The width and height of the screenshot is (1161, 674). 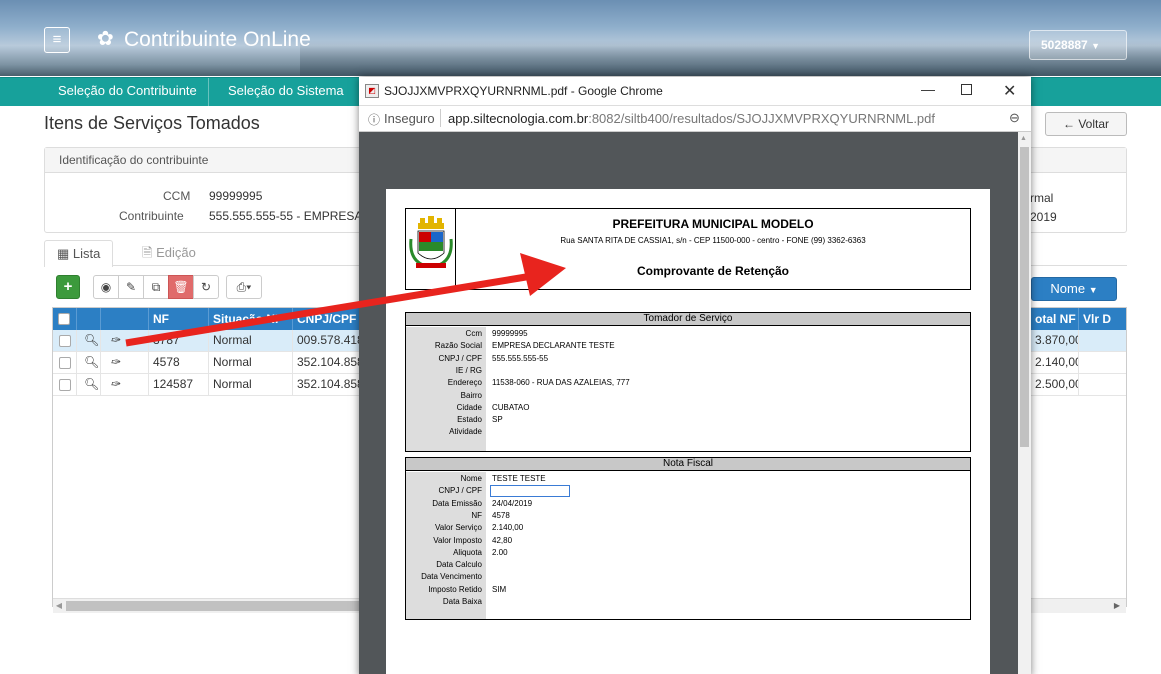 I want to click on annotation-arrow-layer, so click(x=345, y=300).